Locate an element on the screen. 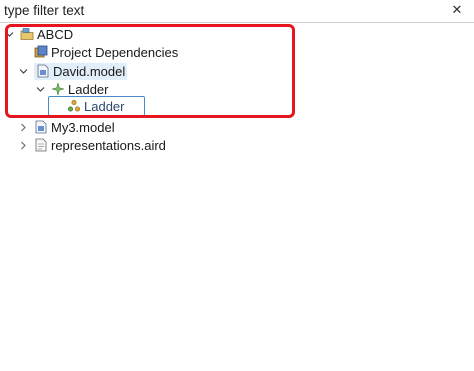 The width and height of the screenshot is (474, 371). filter-bar: ✕ is located at coordinates (237, 11).